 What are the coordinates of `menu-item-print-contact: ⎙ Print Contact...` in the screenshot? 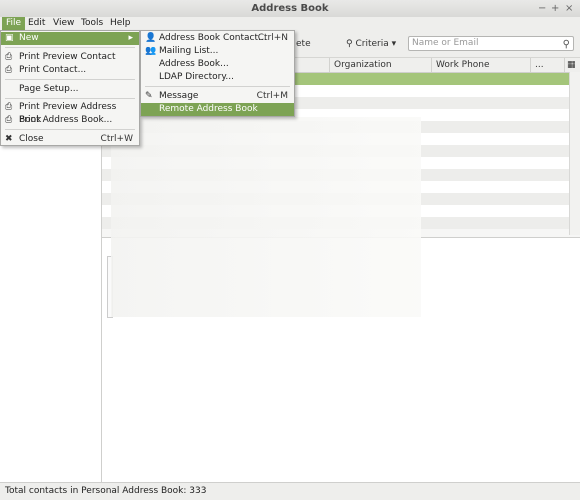 It's located at (70, 70).